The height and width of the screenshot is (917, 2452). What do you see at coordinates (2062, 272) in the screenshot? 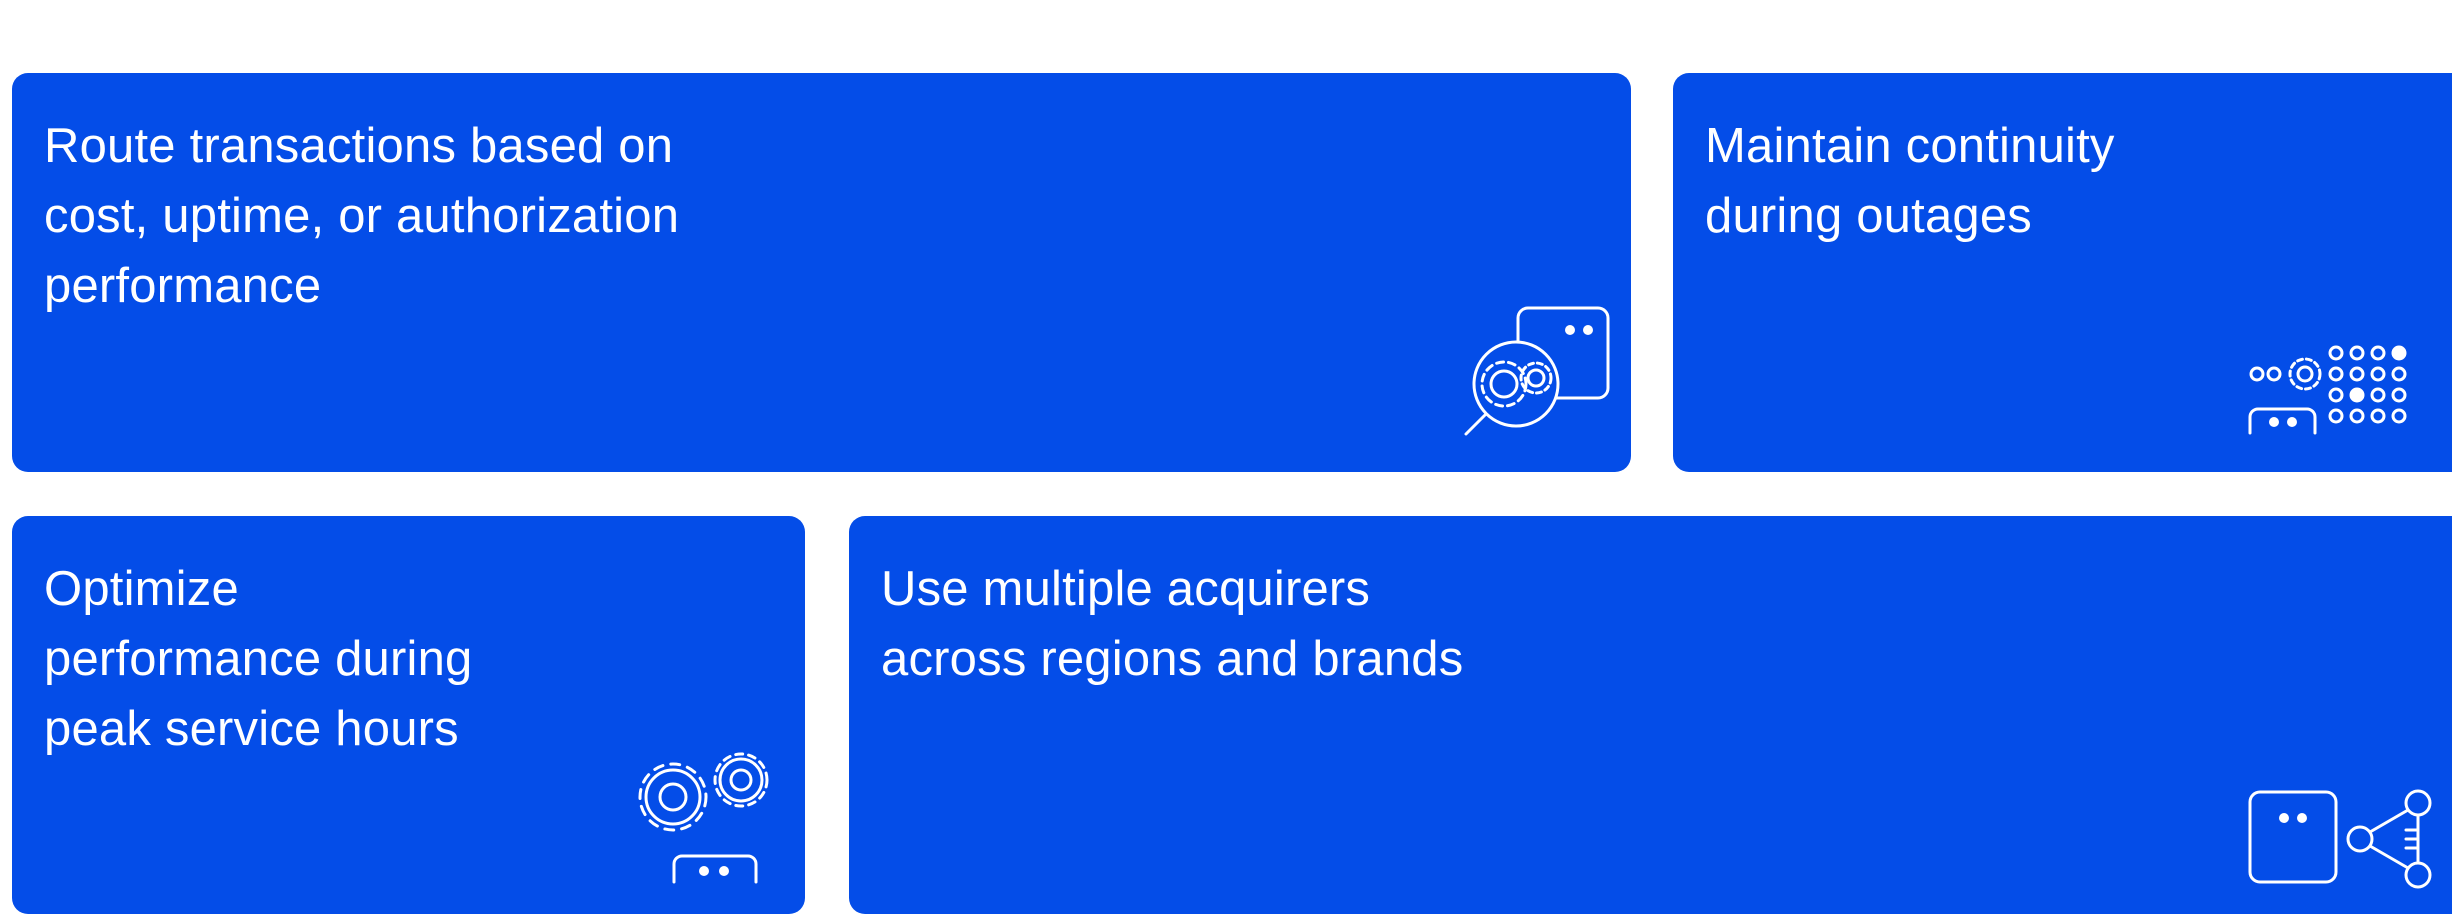
I see `feature-card-maintain-continuity: Maintain continuity during outages` at bounding box center [2062, 272].